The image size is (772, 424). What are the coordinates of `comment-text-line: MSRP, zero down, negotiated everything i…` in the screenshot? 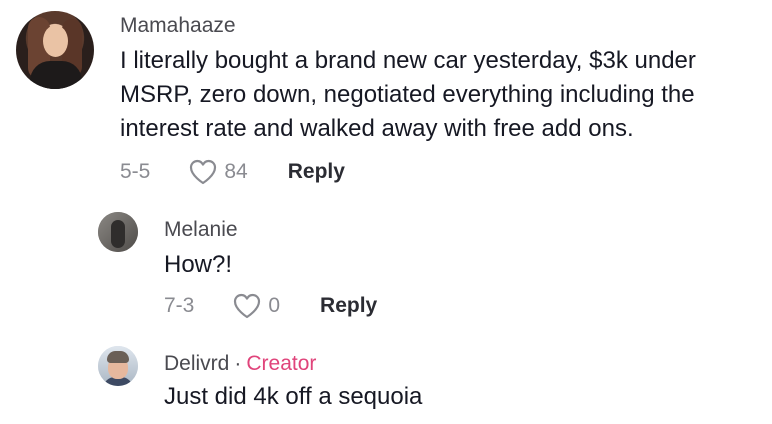 It's located at (407, 94).